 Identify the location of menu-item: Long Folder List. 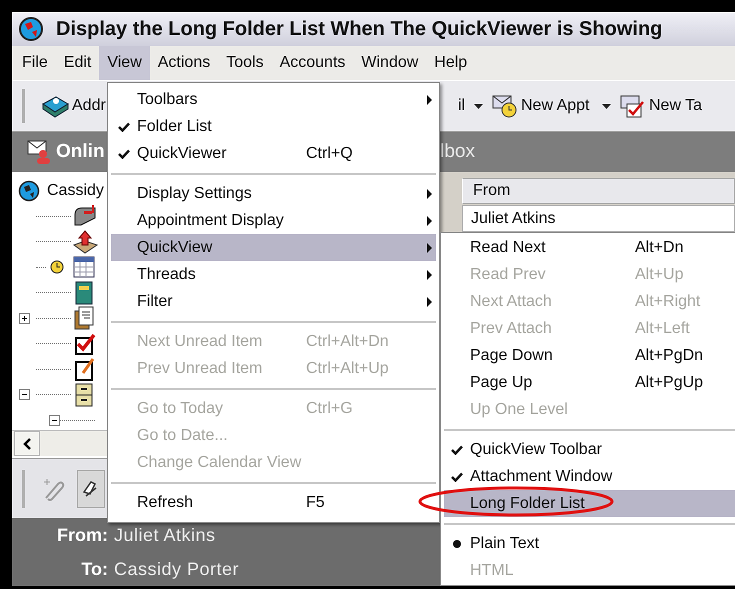
(589, 503).